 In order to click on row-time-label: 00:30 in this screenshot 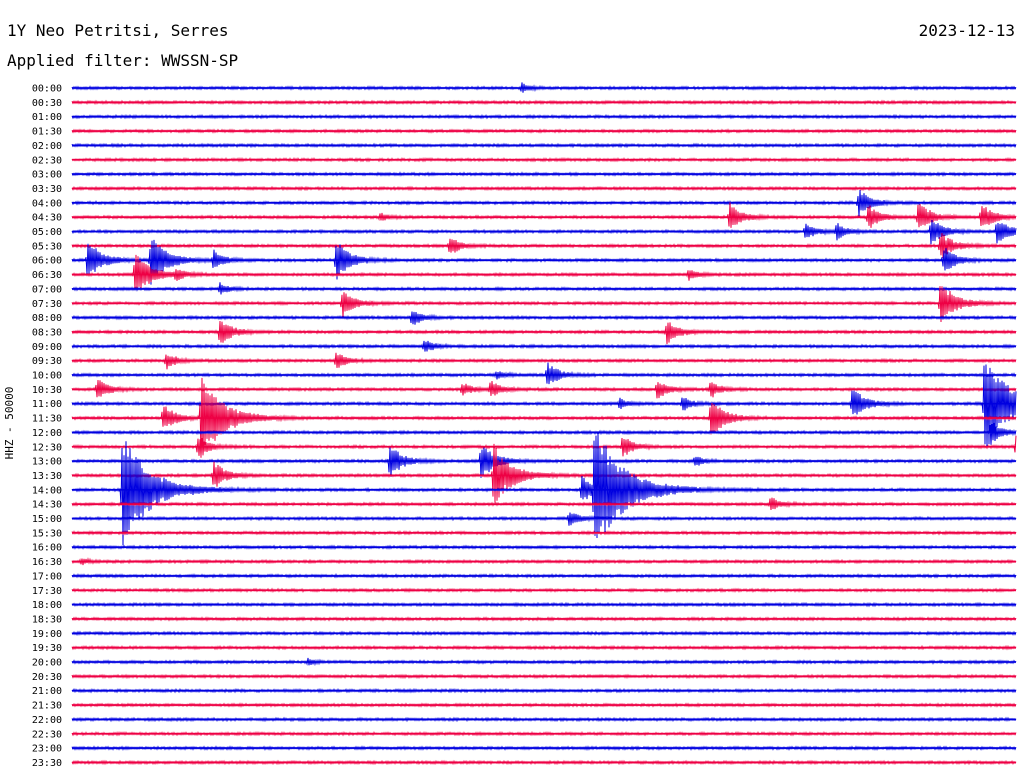, I will do `click(47, 103)`.